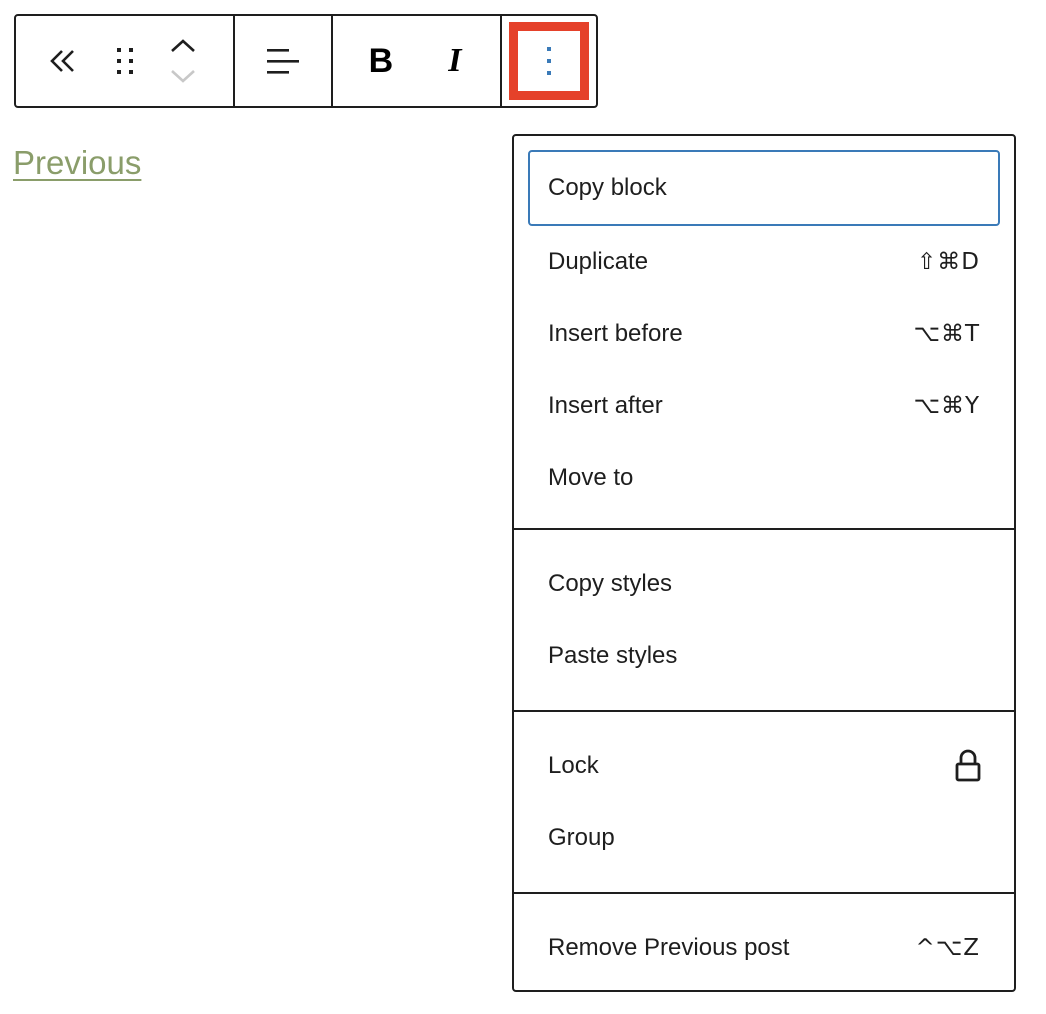  What do you see at coordinates (947, 948) in the screenshot?
I see `shortcut-text: ^⌥Z` at bounding box center [947, 948].